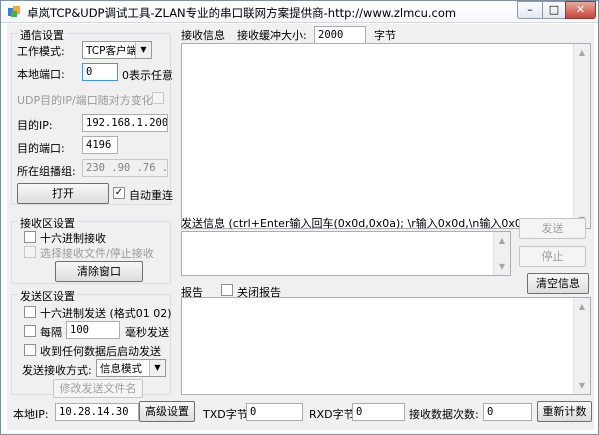  Describe the element at coordinates (31, 414) in the screenshot. I see `local-ip-label: 本地IP:` at that location.